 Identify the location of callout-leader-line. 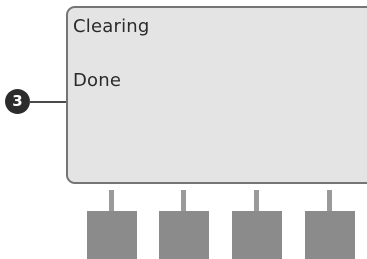
(47, 102).